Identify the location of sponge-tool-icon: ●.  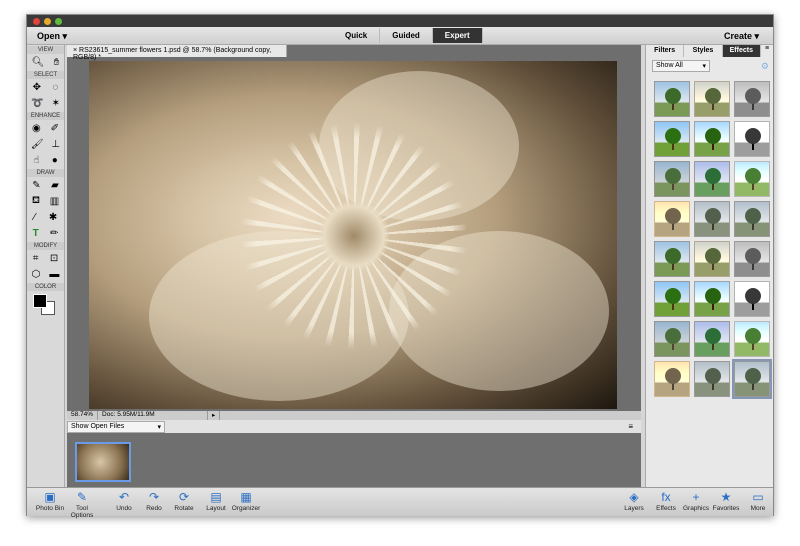
(55, 160).